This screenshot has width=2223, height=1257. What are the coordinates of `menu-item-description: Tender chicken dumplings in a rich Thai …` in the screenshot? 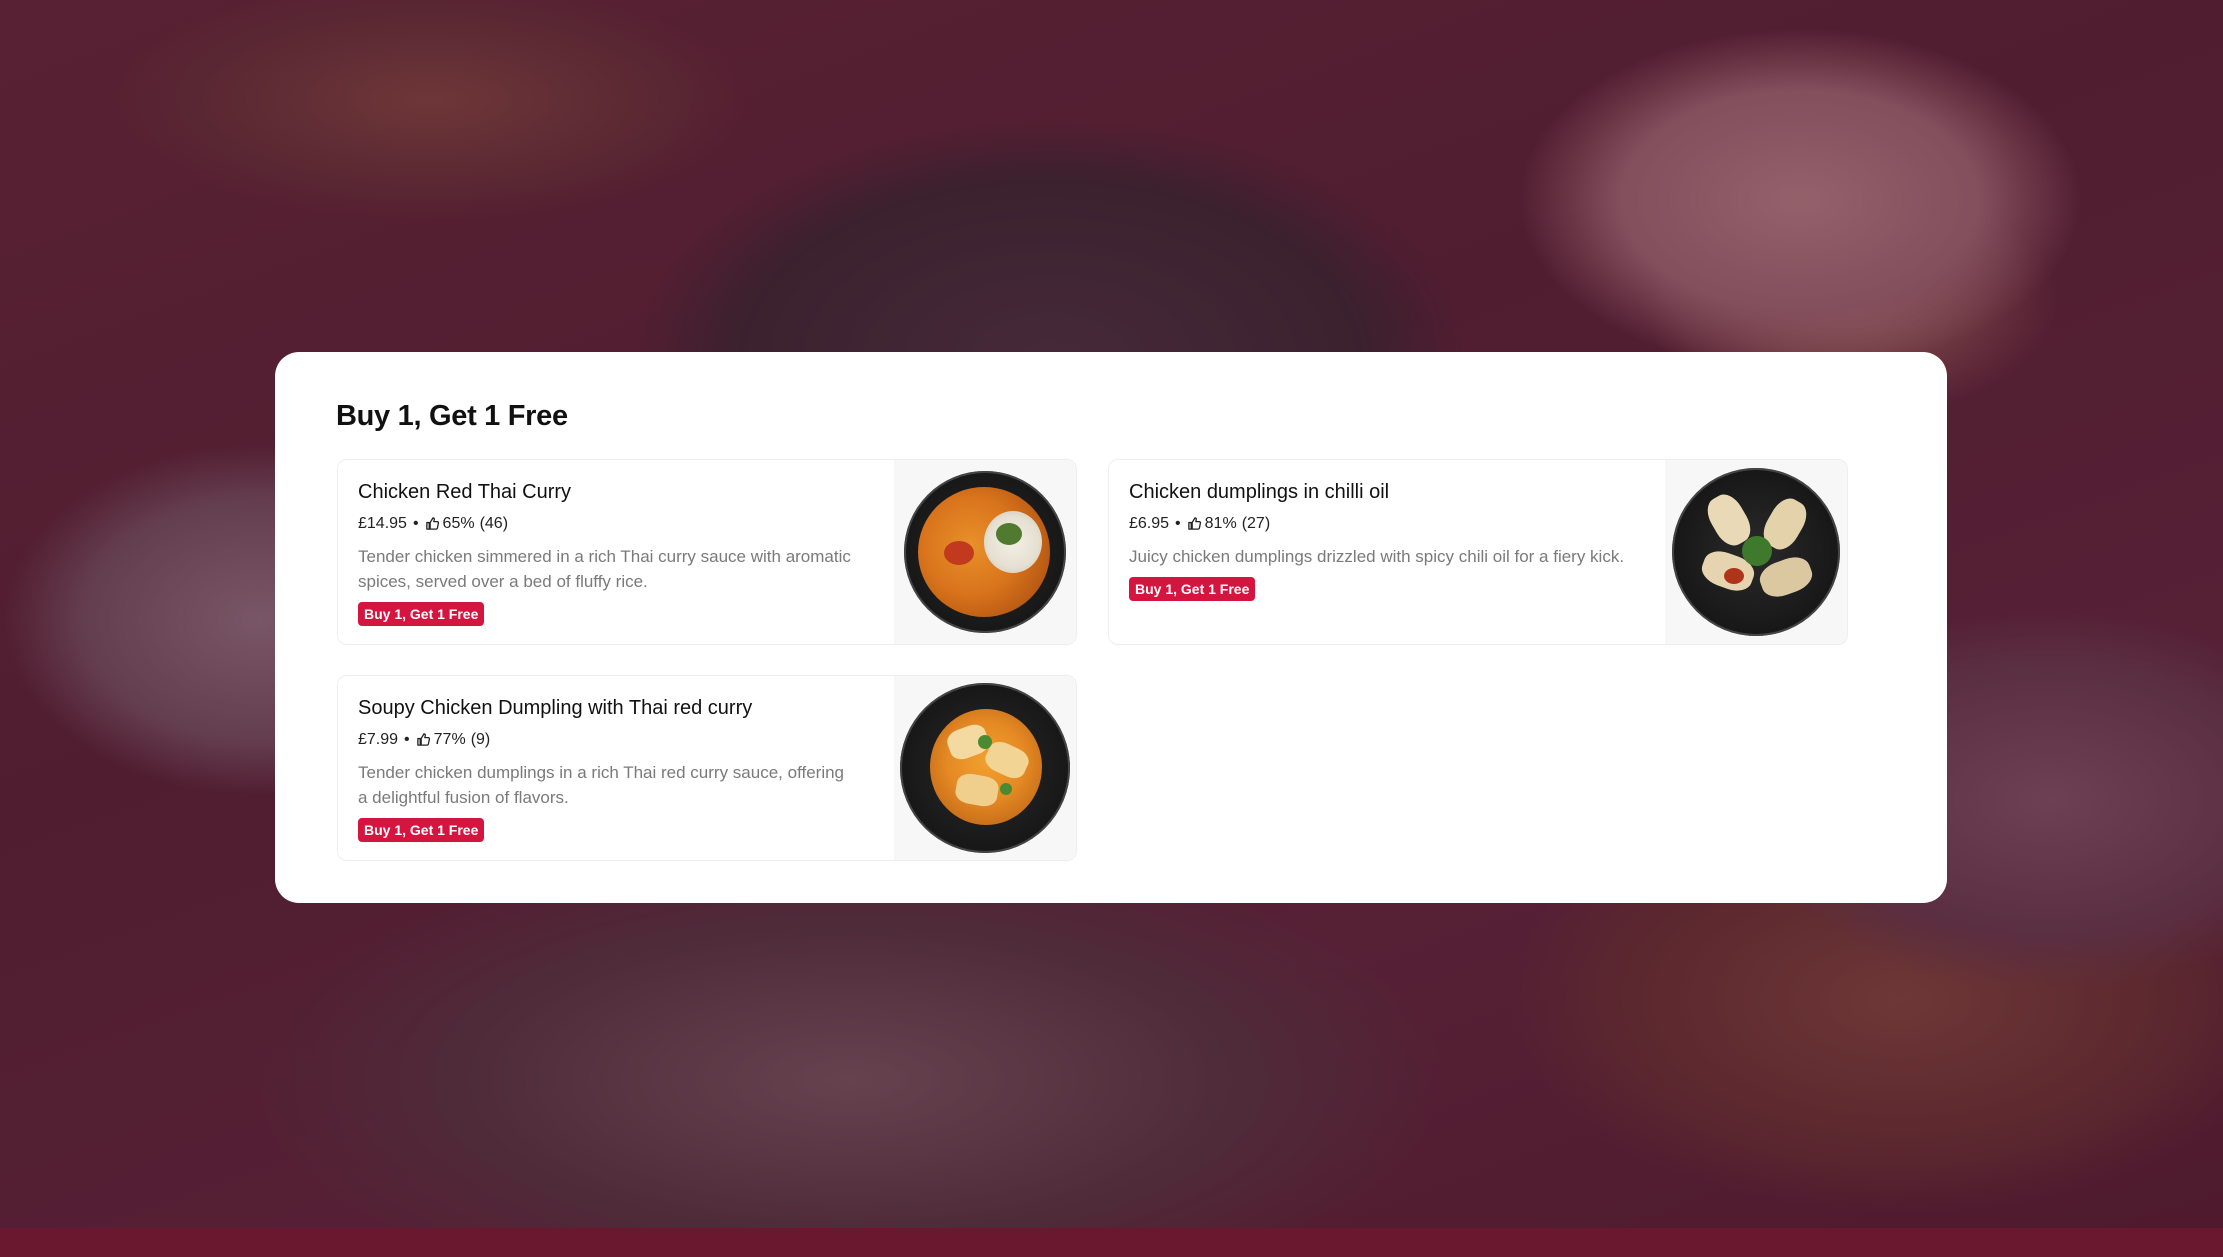 It's located at (601, 785).